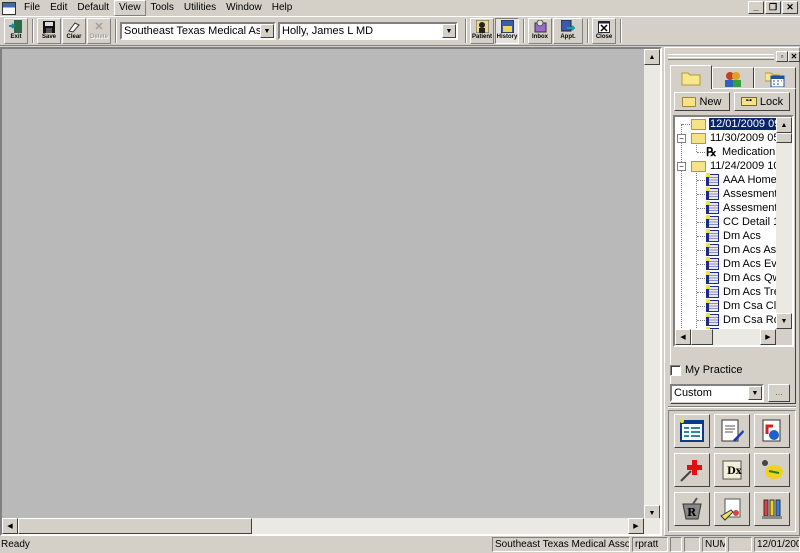 The width and height of the screenshot is (800, 553). Describe the element at coordinates (162, 8) in the screenshot. I see `menu-tools: Tools` at that location.